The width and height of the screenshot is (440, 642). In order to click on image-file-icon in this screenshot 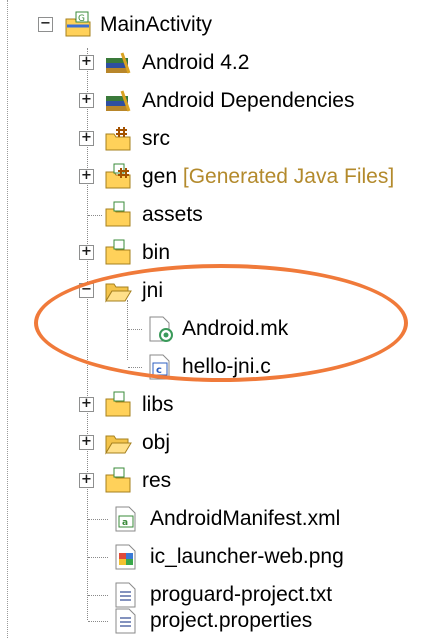, I will do `click(125, 557)`.